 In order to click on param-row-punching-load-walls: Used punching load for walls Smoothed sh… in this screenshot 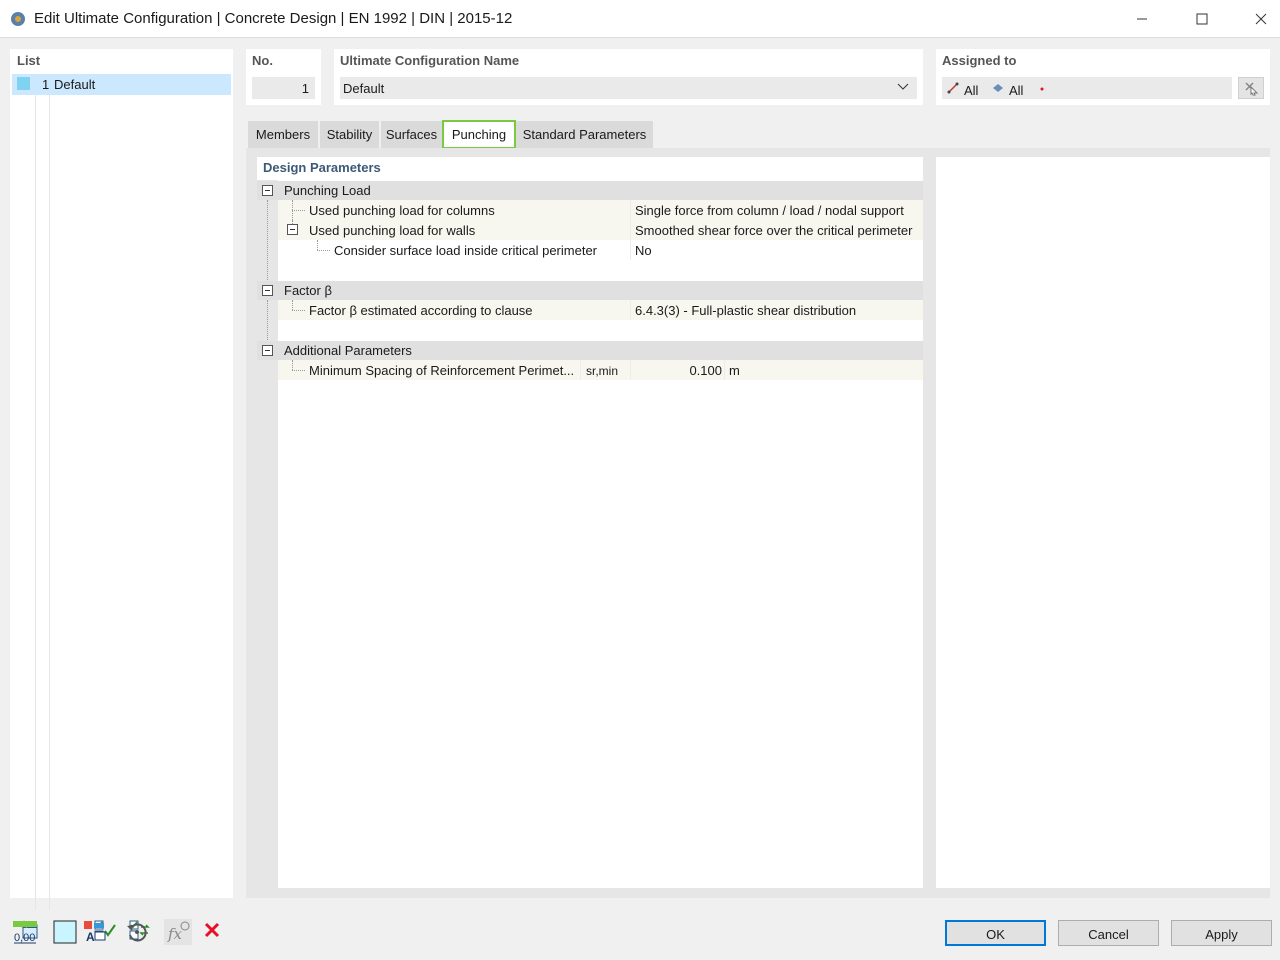, I will do `click(600, 230)`.